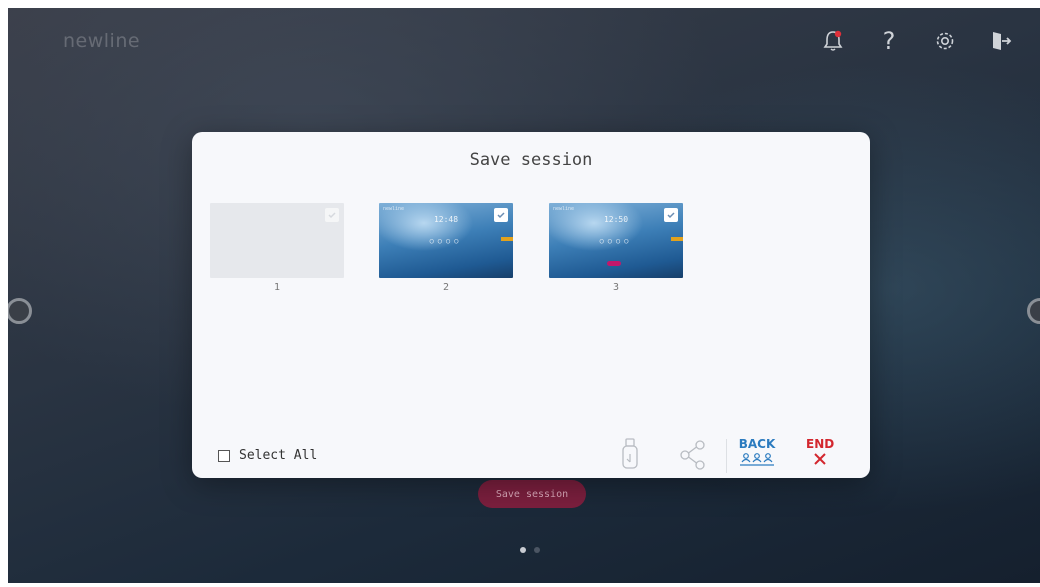 The image size is (1040, 587). What do you see at coordinates (616, 219) in the screenshot?
I see `thumbnail-time: 12:50` at bounding box center [616, 219].